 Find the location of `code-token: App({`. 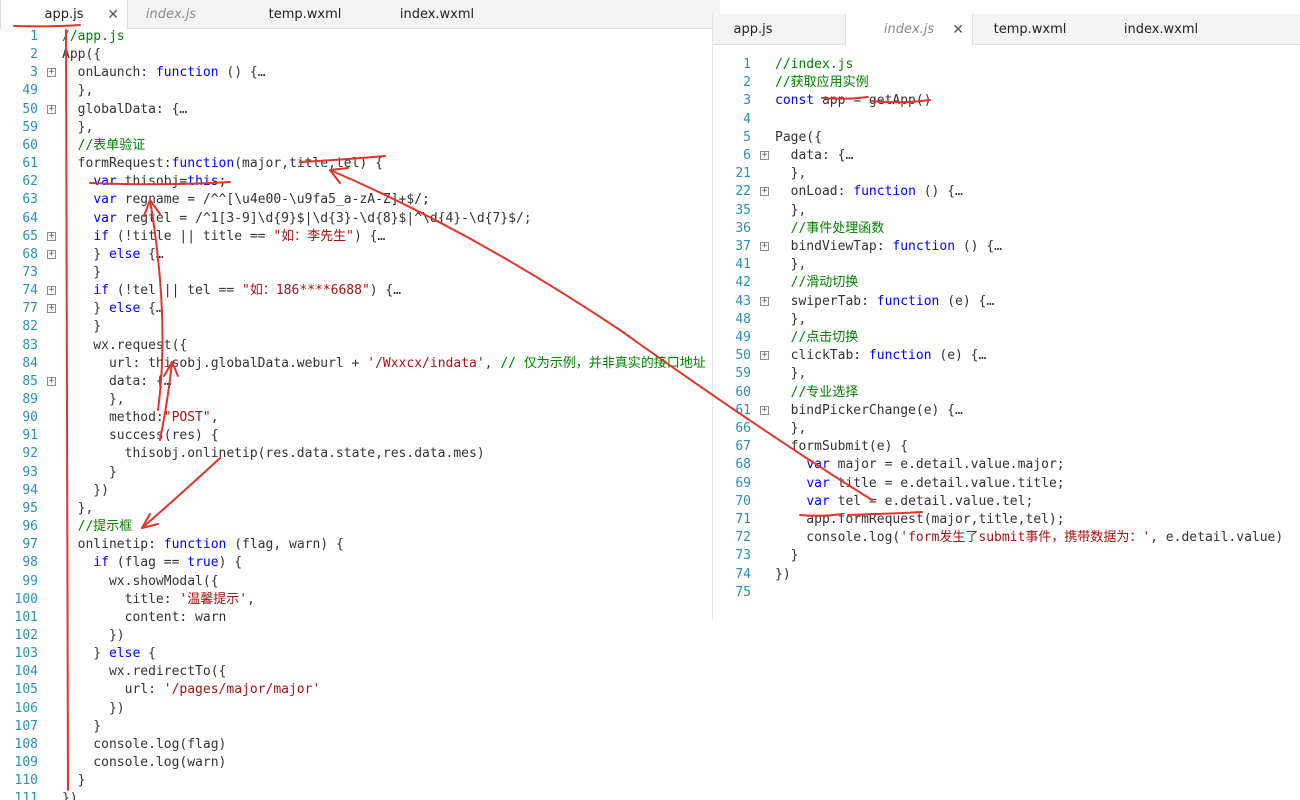

code-token: App({ is located at coordinates (82, 55).